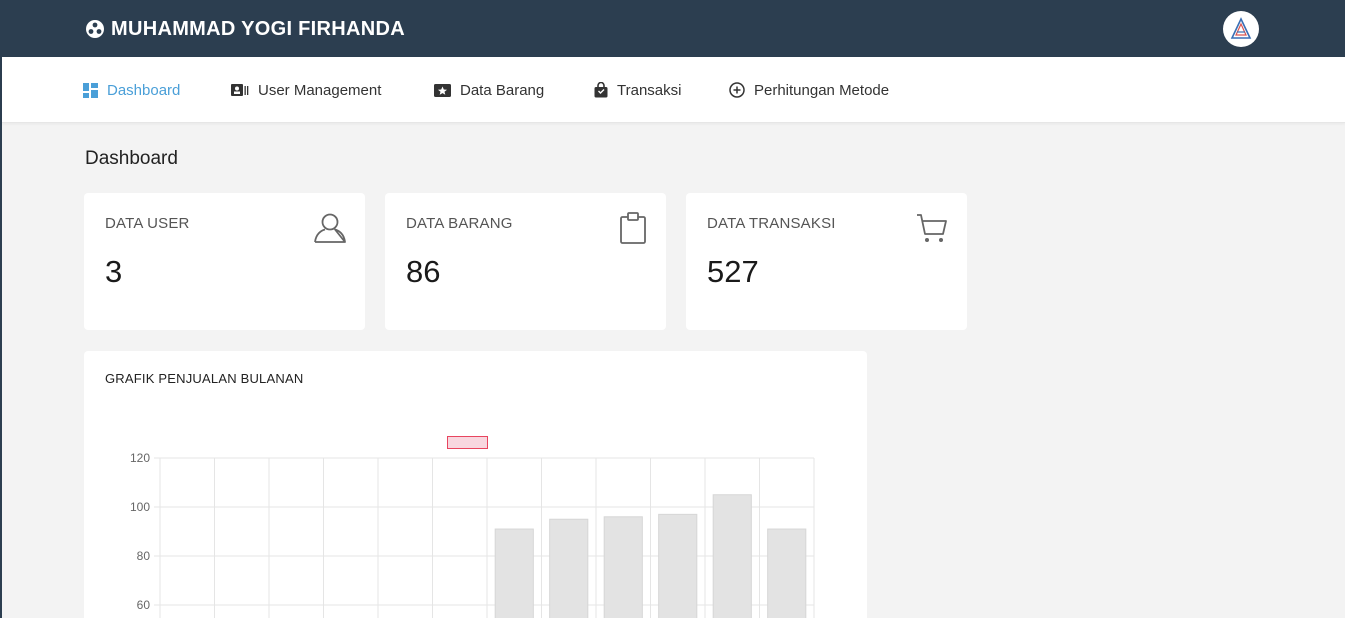  What do you see at coordinates (472, 527) in the screenshot?
I see `bar-chart: 60 80 100 120` at bounding box center [472, 527].